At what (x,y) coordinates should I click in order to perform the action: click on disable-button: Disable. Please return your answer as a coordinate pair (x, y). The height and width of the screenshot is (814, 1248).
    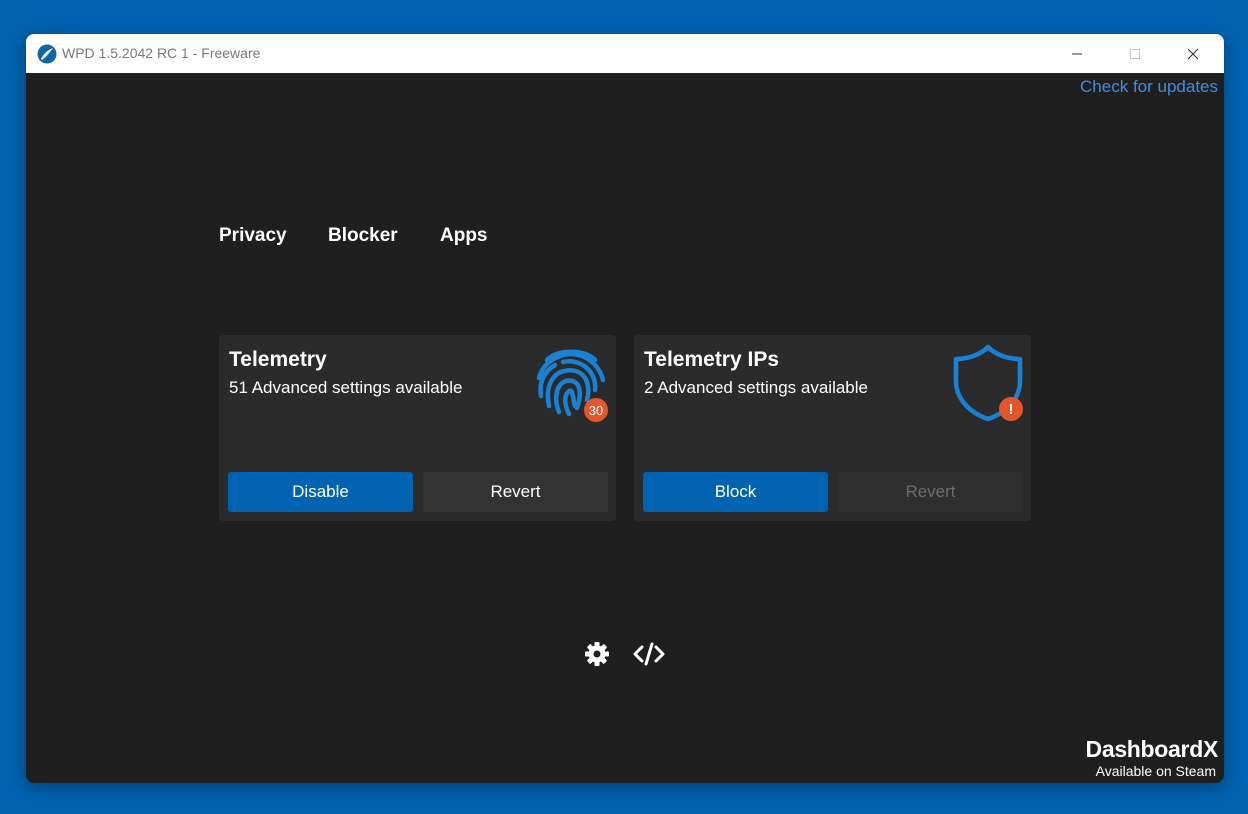
    Looking at the image, I should click on (320, 492).